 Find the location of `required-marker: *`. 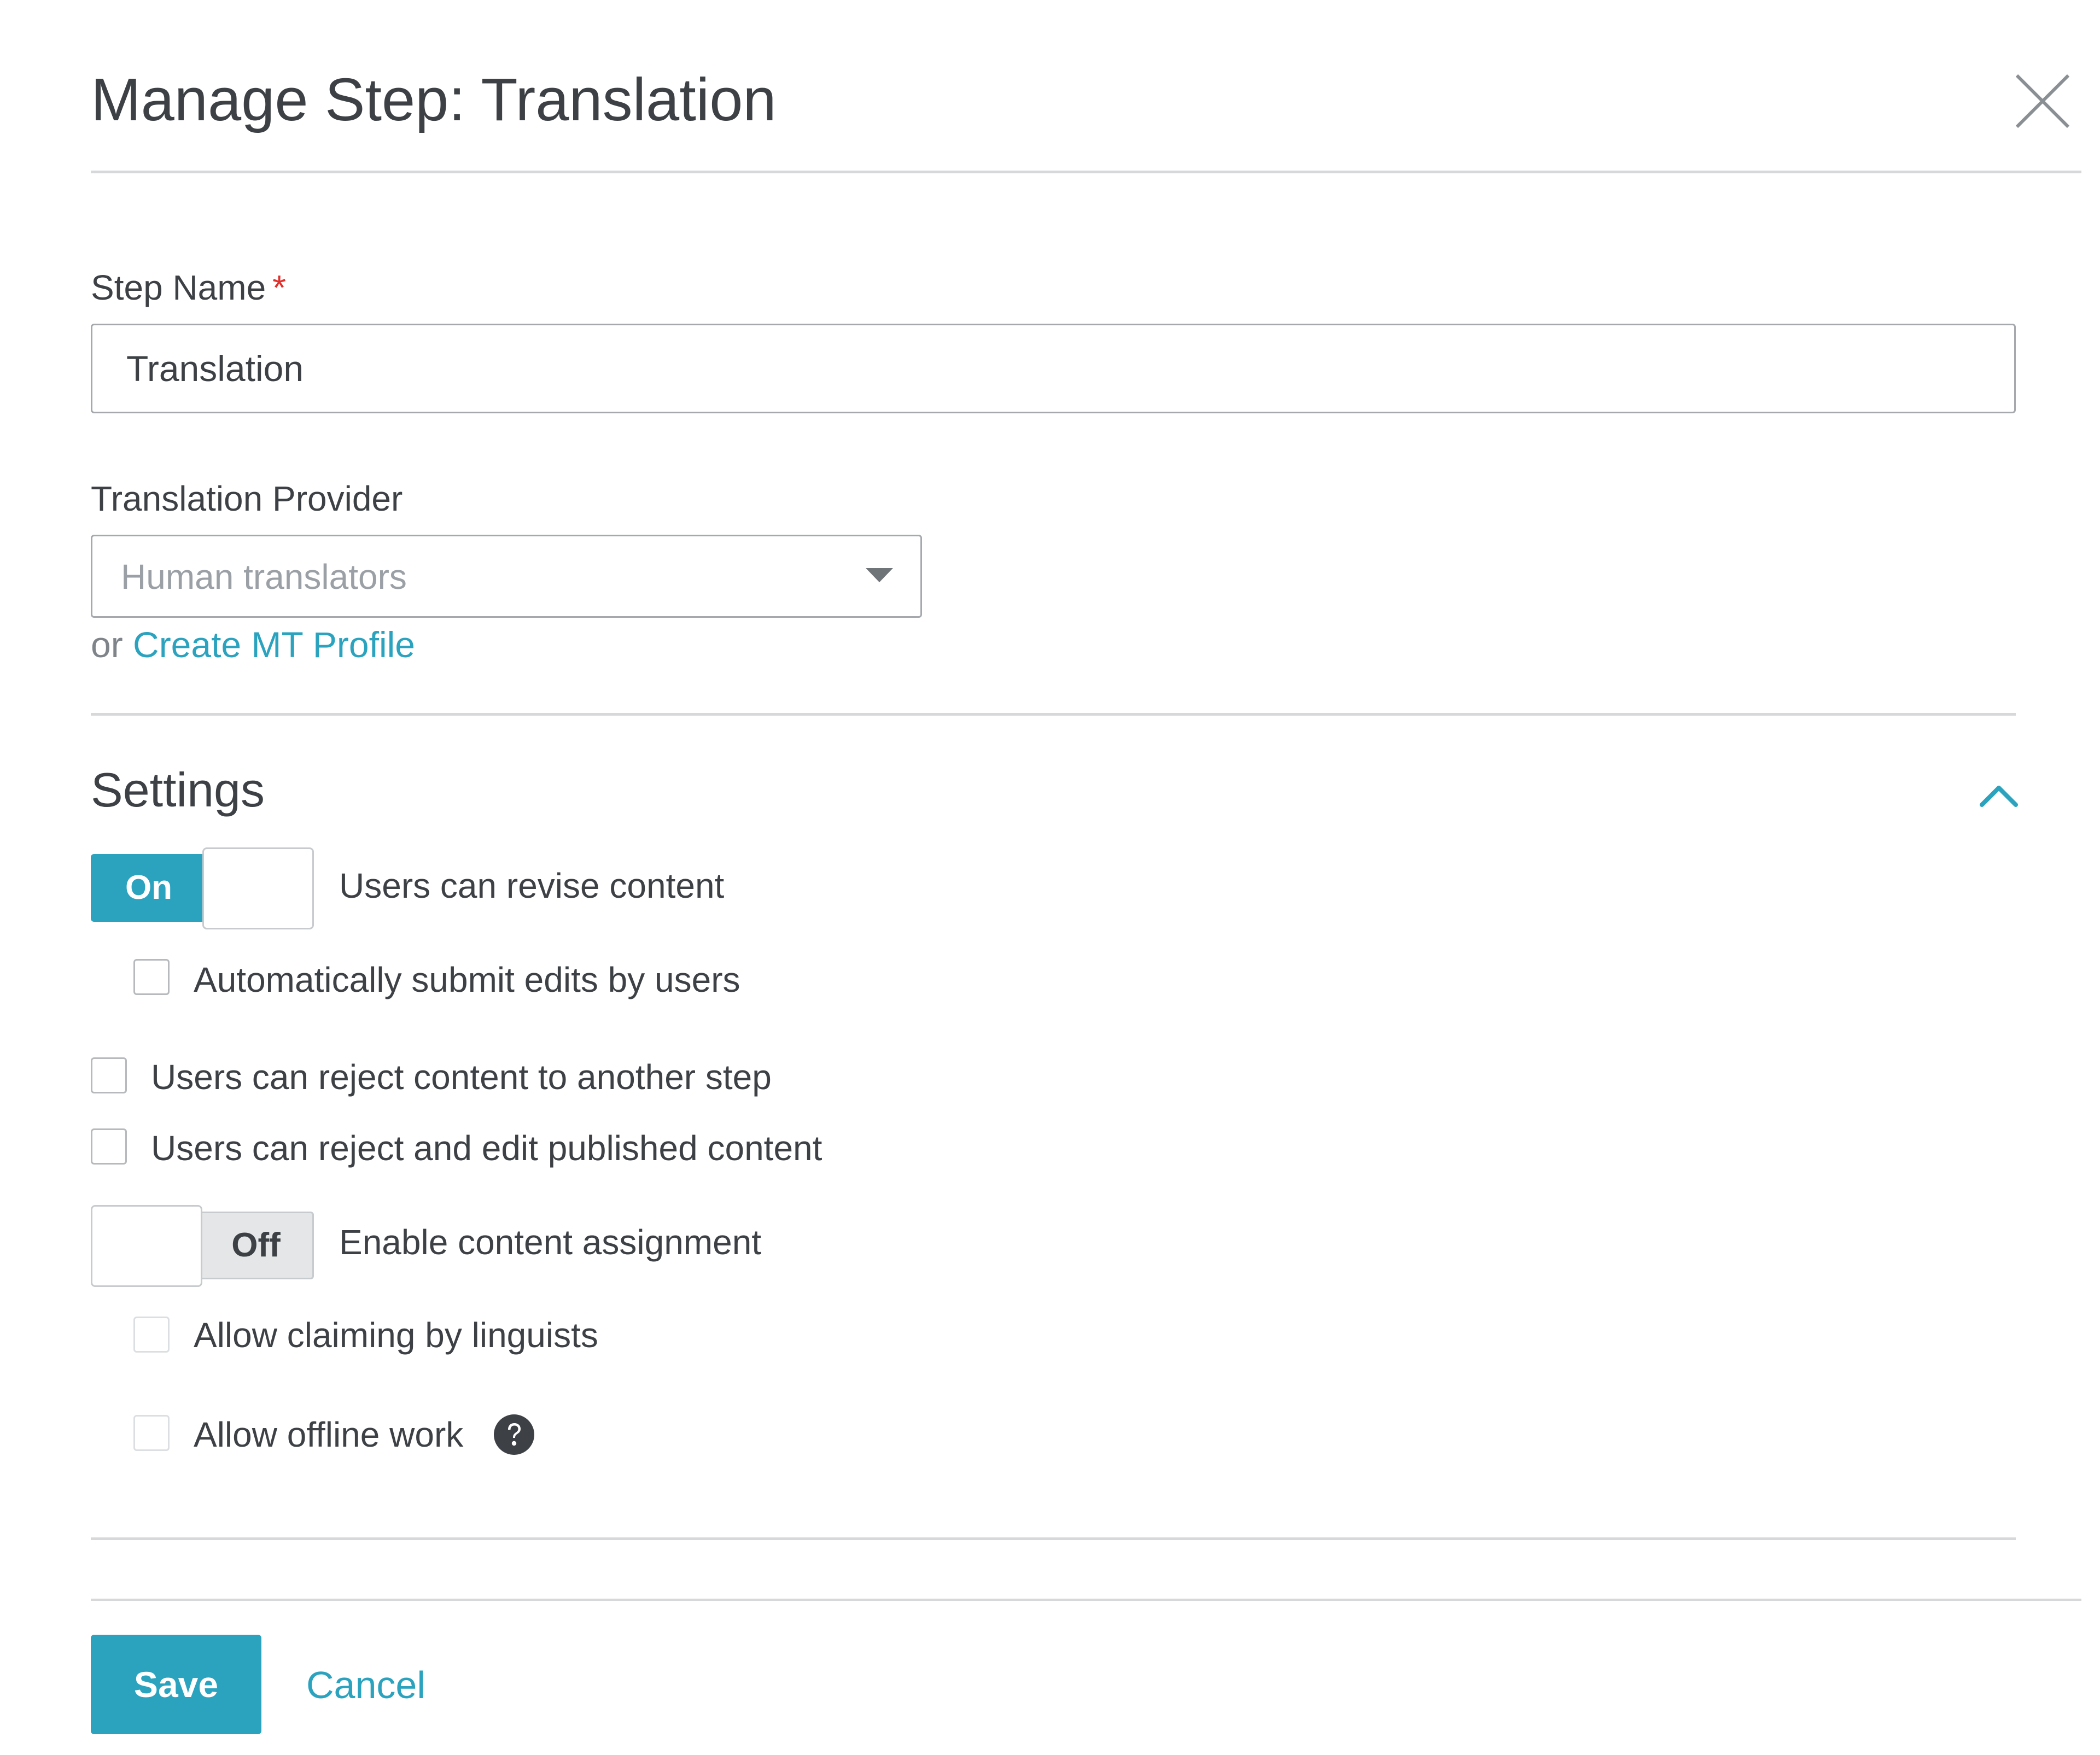

required-marker: * is located at coordinates (279, 287).